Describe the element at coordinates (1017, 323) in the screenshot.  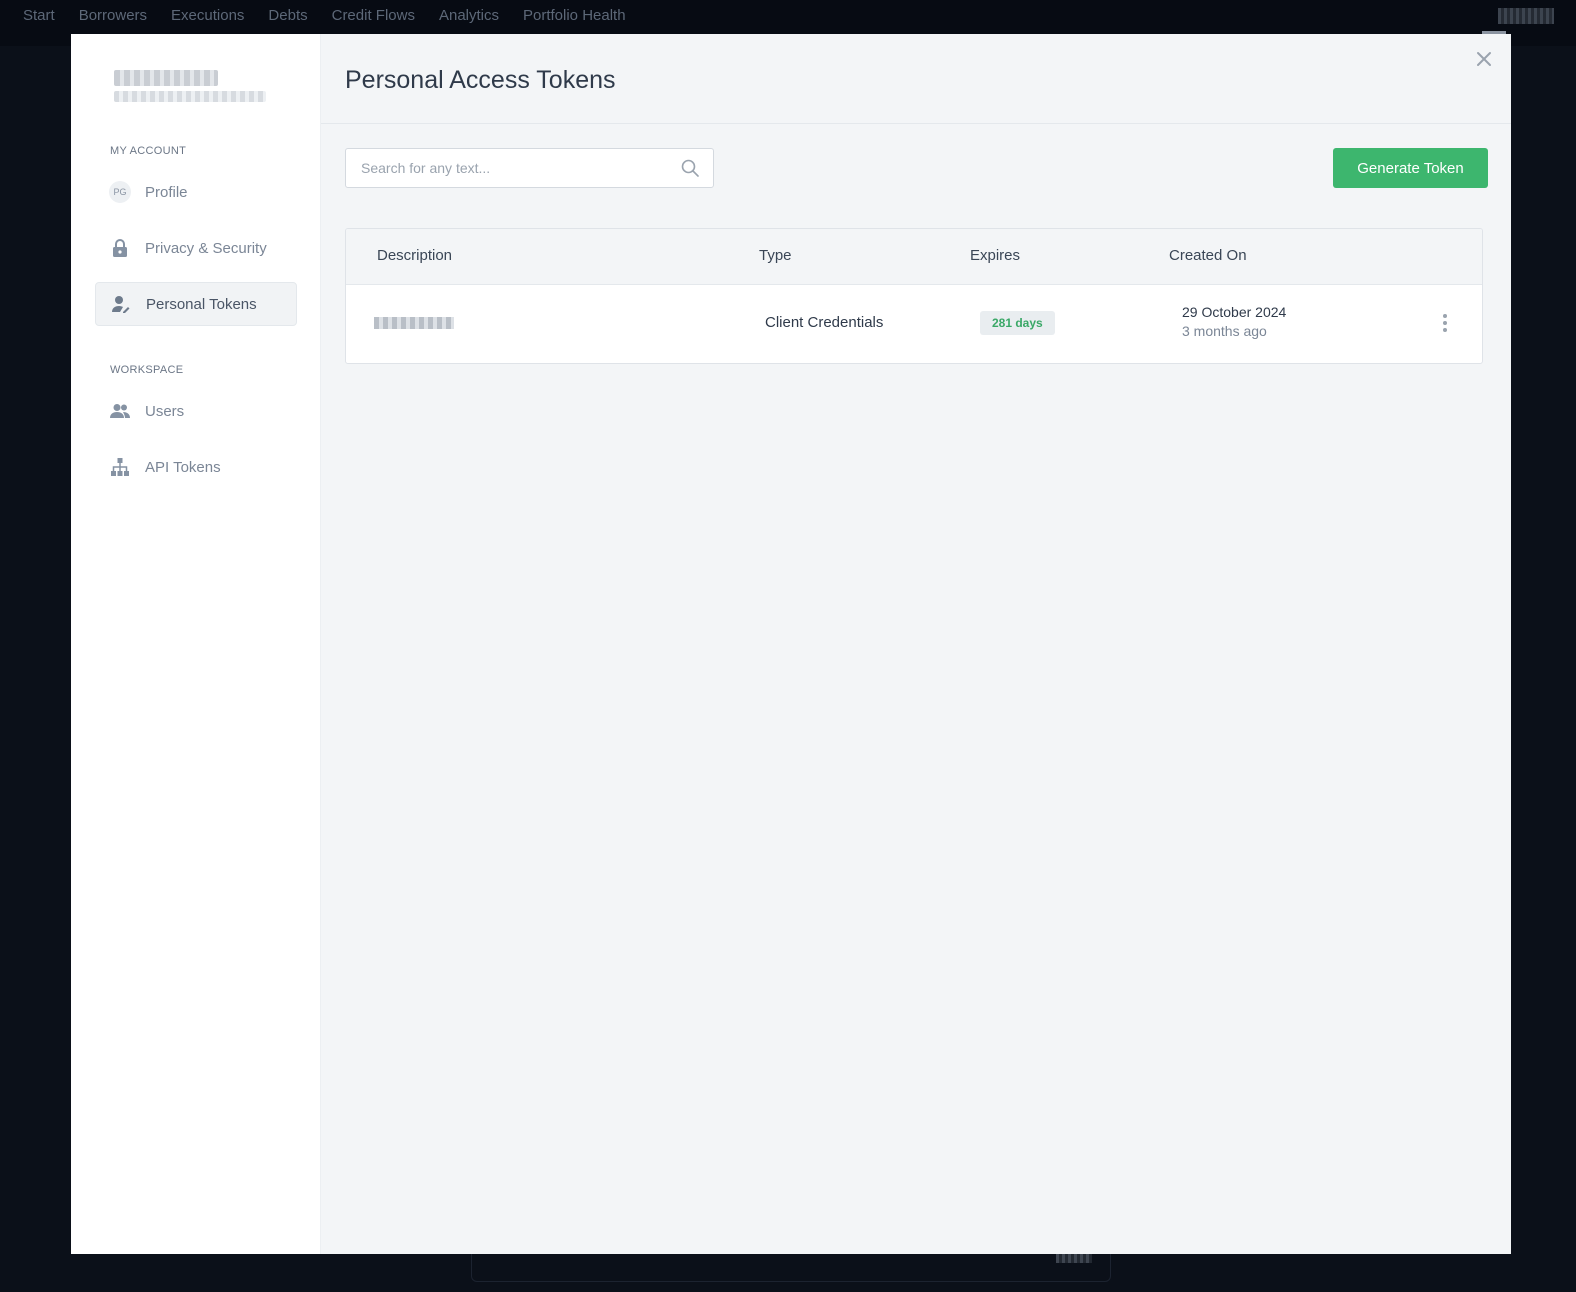
I see `expires-badge: 281 days` at that location.